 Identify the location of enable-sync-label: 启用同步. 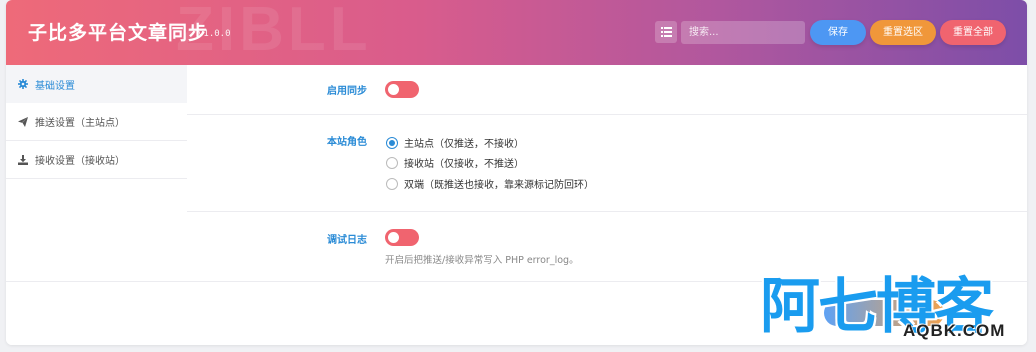
(347, 91).